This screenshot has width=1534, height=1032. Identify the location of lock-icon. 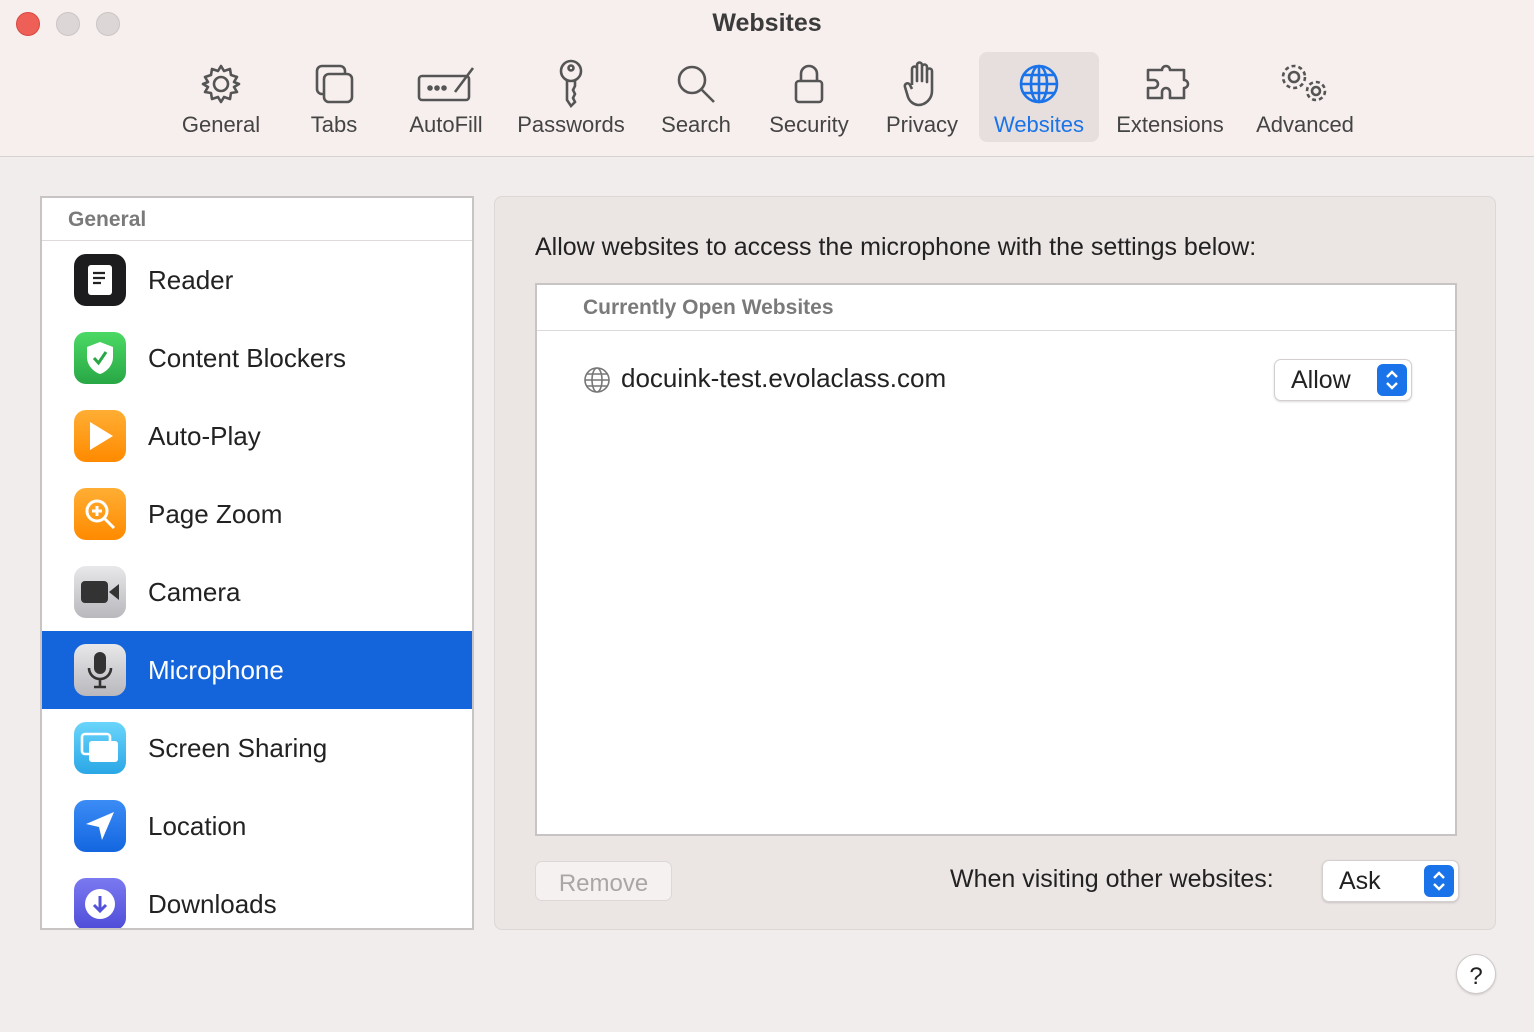
(809, 84).